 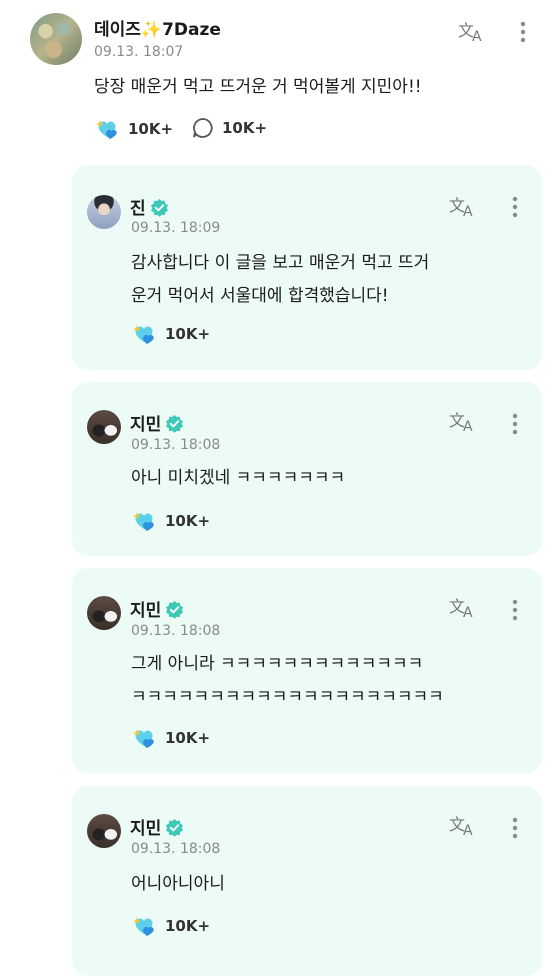 What do you see at coordinates (245, 128) in the screenshot?
I see `comment-count: 10K+` at bounding box center [245, 128].